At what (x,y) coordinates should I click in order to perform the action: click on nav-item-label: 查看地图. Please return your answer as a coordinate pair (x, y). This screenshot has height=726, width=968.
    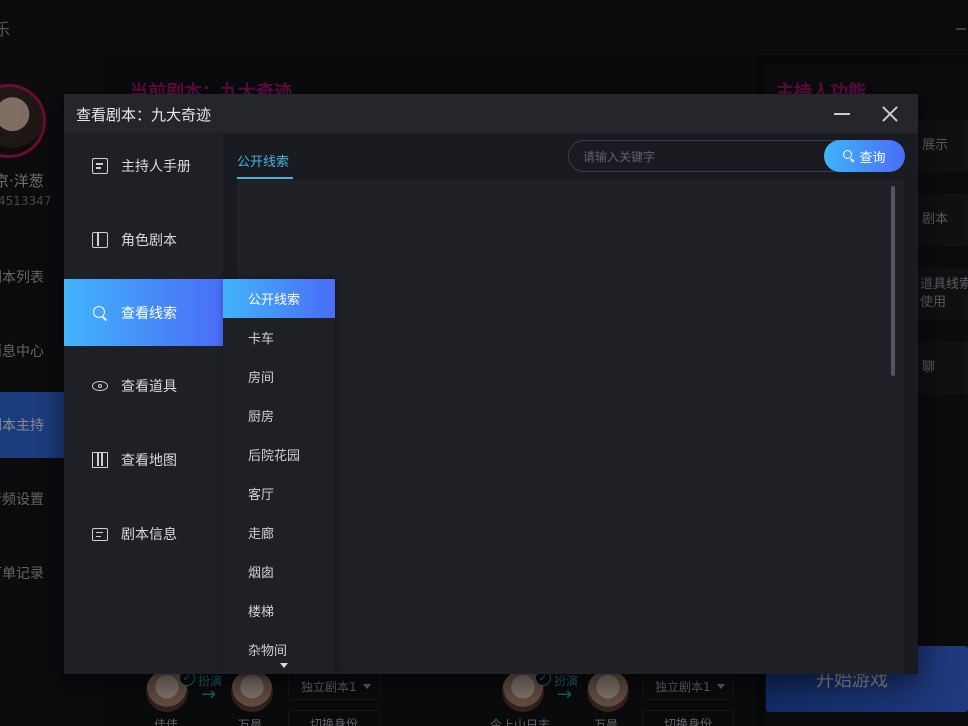
    Looking at the image, I should click on (149, 461).